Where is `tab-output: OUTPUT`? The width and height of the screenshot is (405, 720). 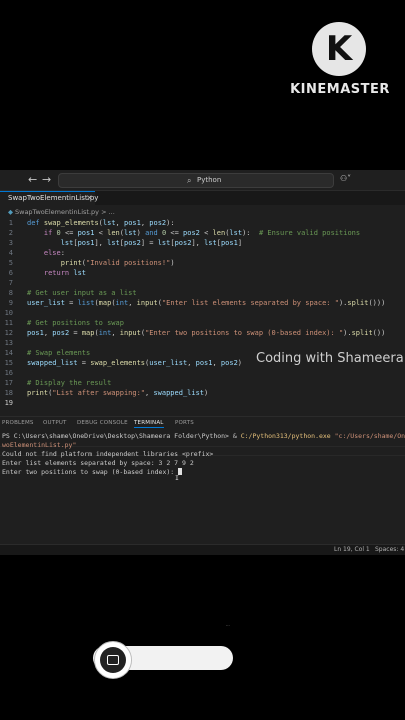
tab-output: OUTPUT is located at coordinates (55, 423).